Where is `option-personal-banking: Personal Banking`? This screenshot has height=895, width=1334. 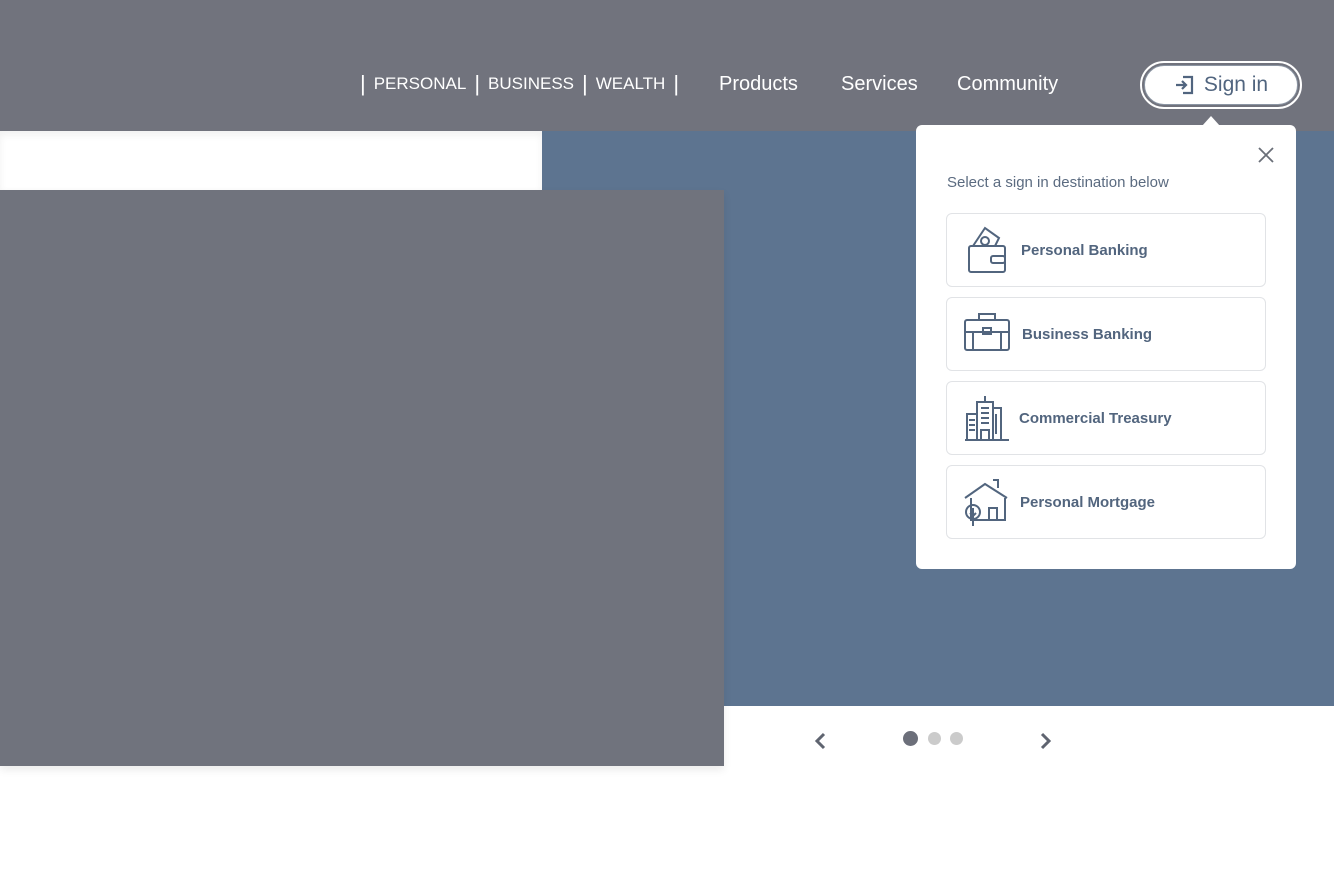
option-personal-banking: Personal Banking is located at coordinates (1106, 250).